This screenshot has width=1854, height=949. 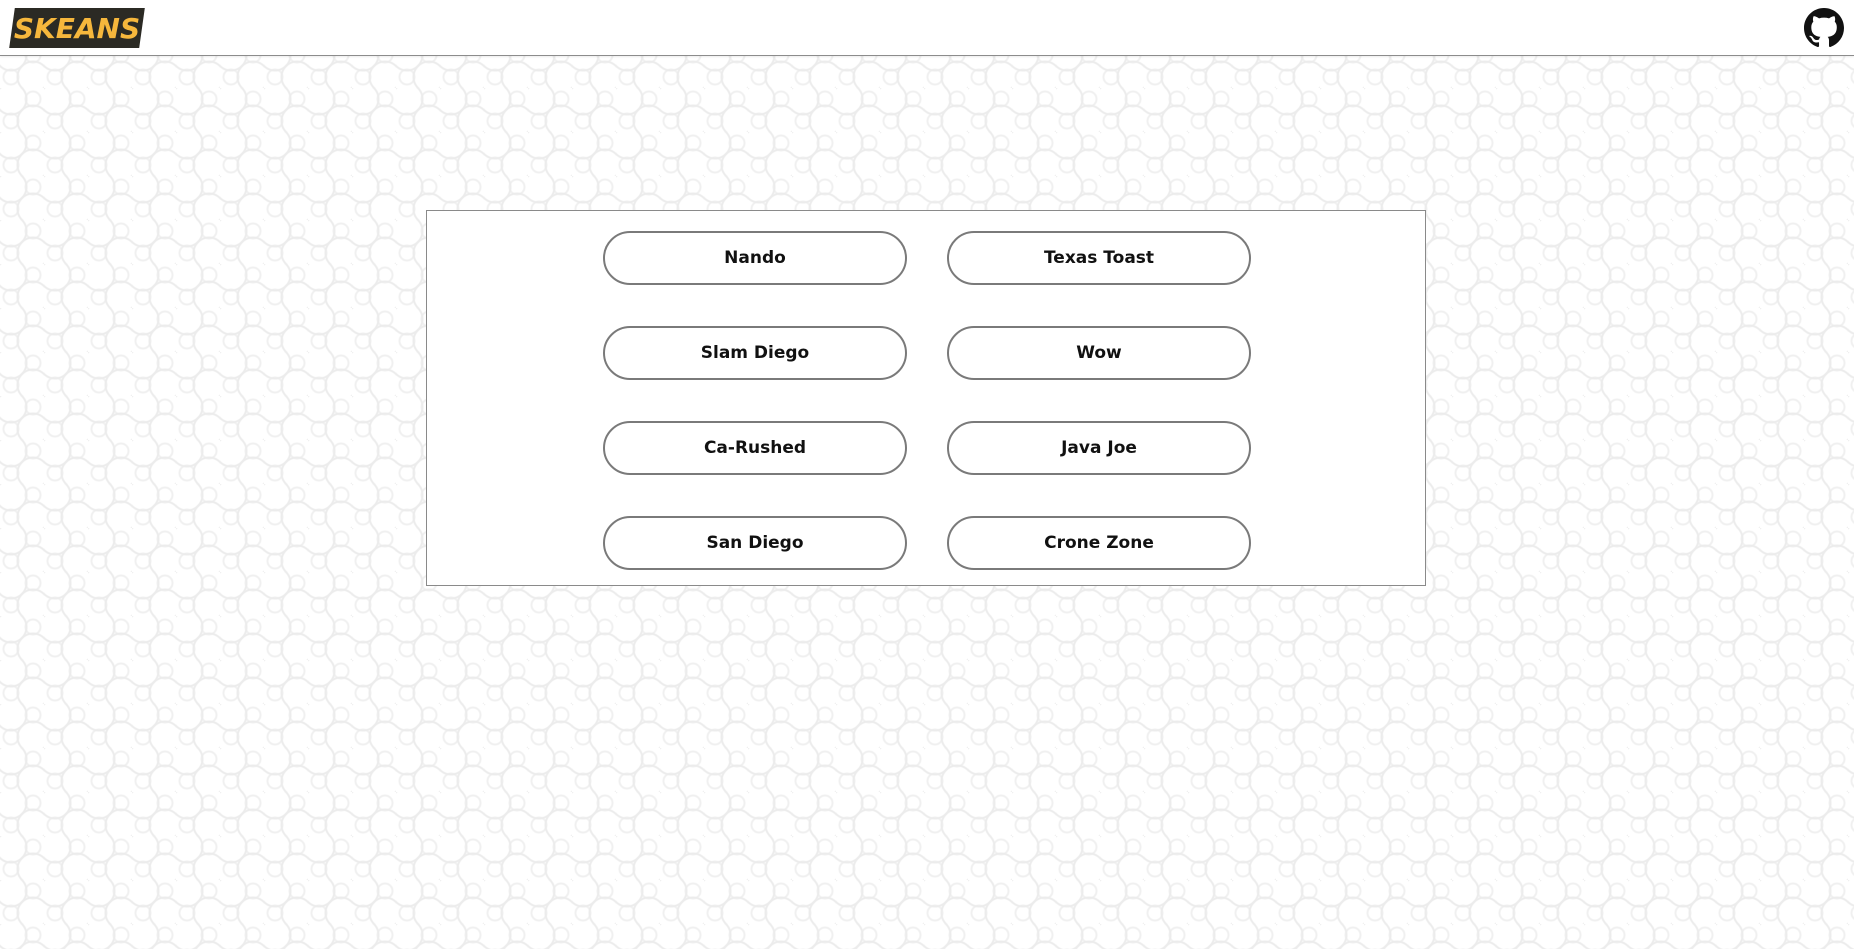 What do you see at coordinates (927, 28) in the screenshot?
I see `top-header: SKEANS` at bounding box center [927, 28].